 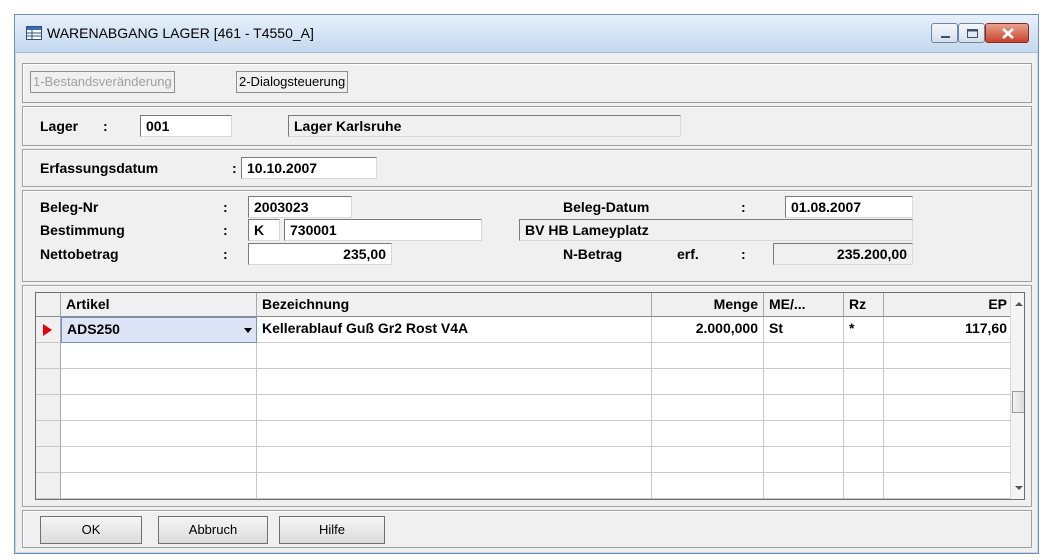 What do you see at coordinates (79, 254) in the screenshot?
I see `nettobetrag-label: Nettobetrag` at bounding box center [79, 254].